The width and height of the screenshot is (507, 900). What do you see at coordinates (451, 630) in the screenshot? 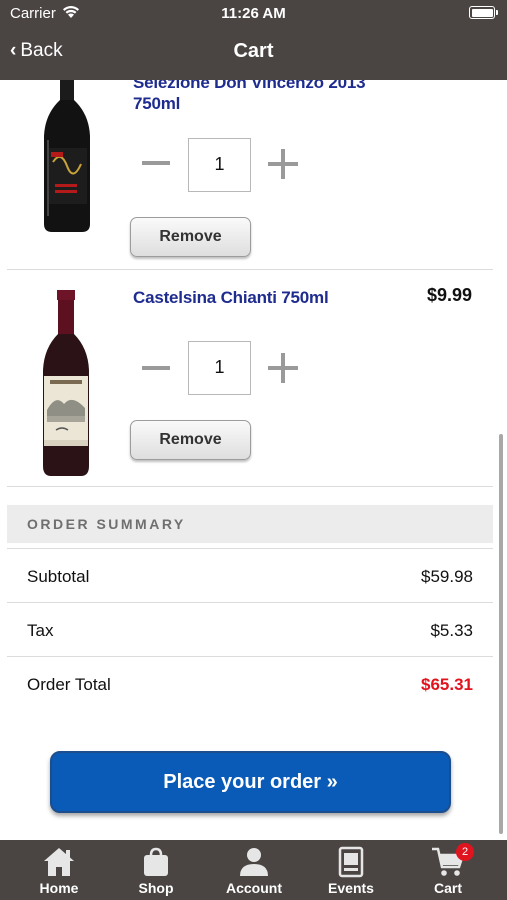
I see `tax-value: $5.33` at bounding box center [451, 630].